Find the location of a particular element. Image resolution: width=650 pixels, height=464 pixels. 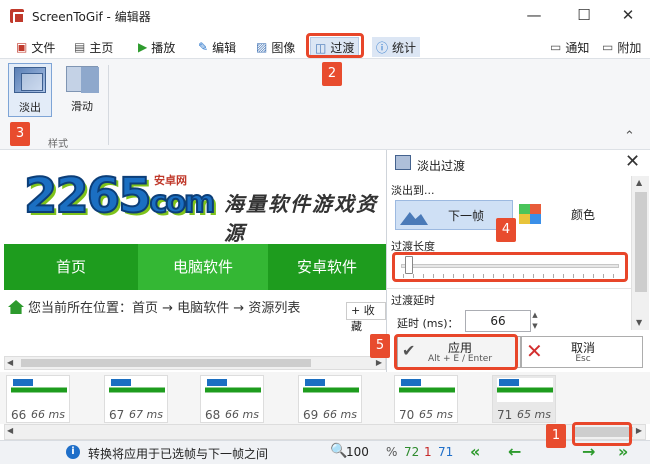

extras-icon: ▭ is located at coordinates (608, 47).